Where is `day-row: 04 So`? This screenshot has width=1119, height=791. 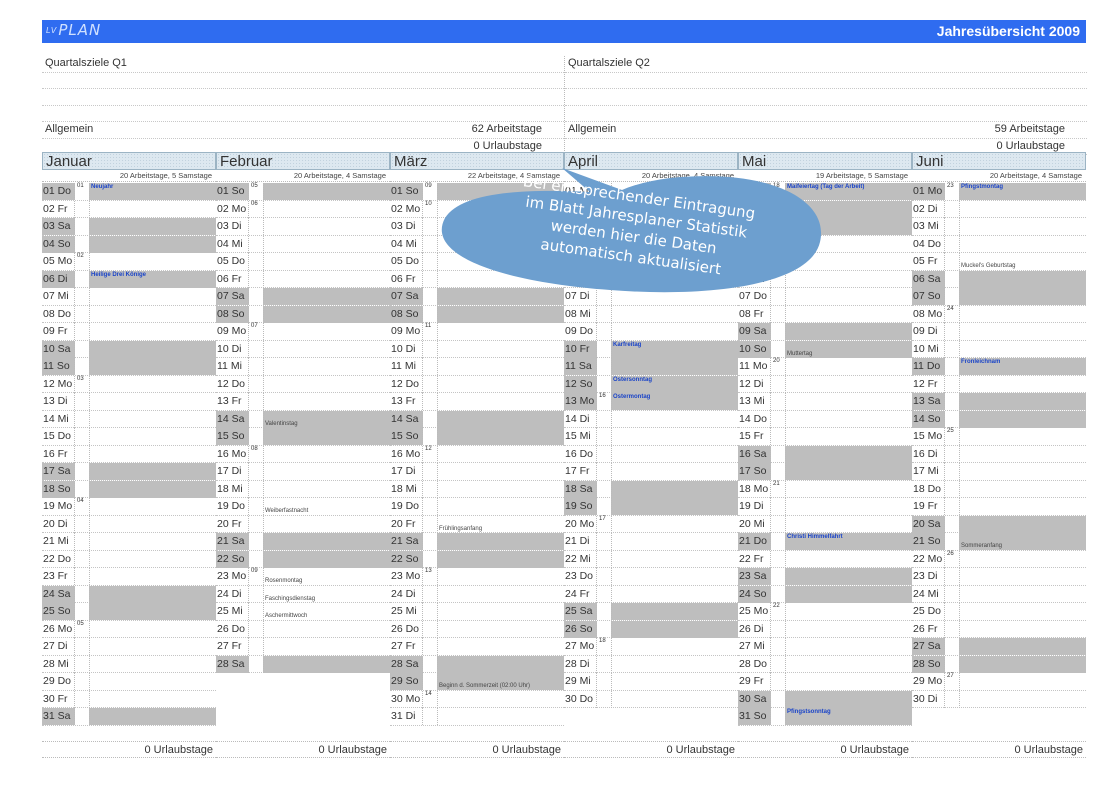
day-row: 04 So is located at coordinates (129, 244).